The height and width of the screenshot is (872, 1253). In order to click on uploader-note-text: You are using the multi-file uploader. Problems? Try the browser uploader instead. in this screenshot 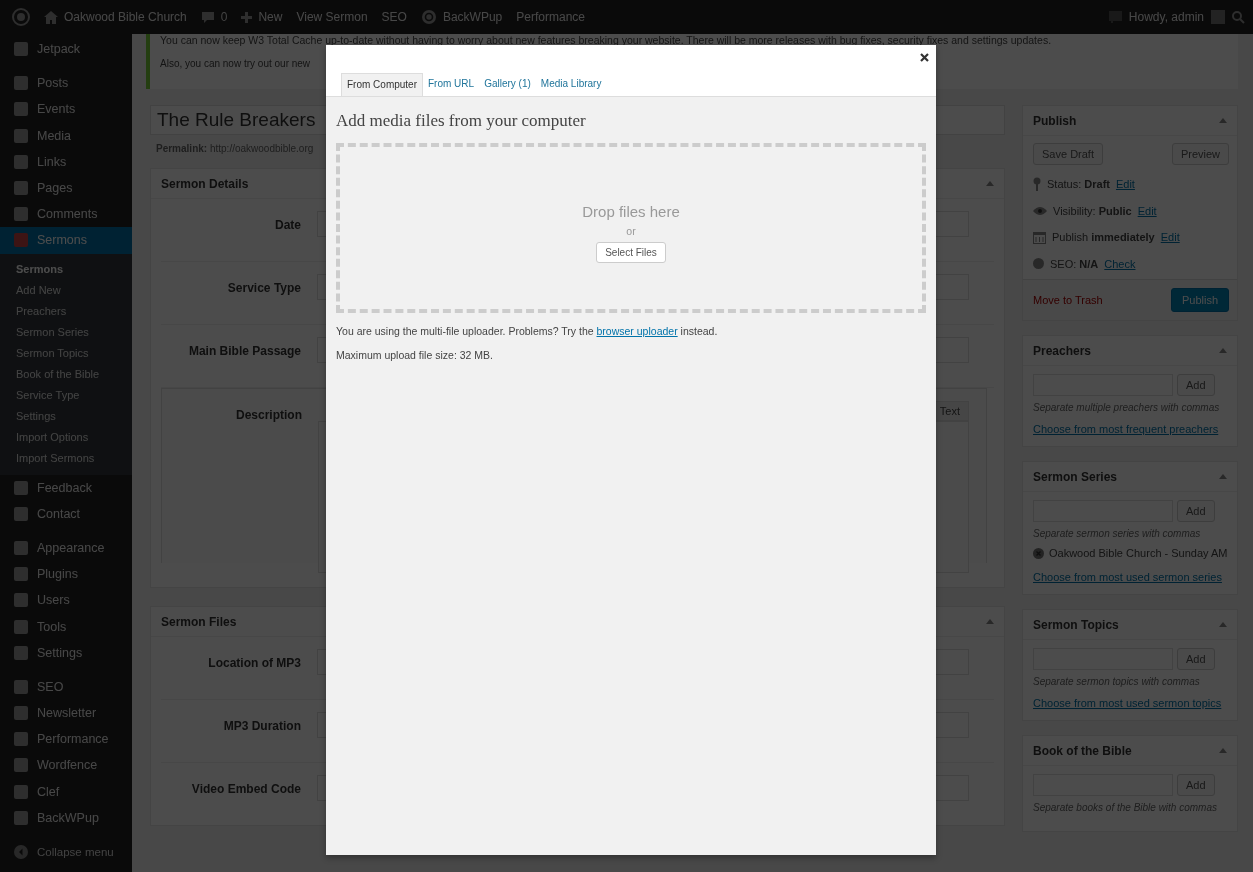, I will do `click(527, 331)`.